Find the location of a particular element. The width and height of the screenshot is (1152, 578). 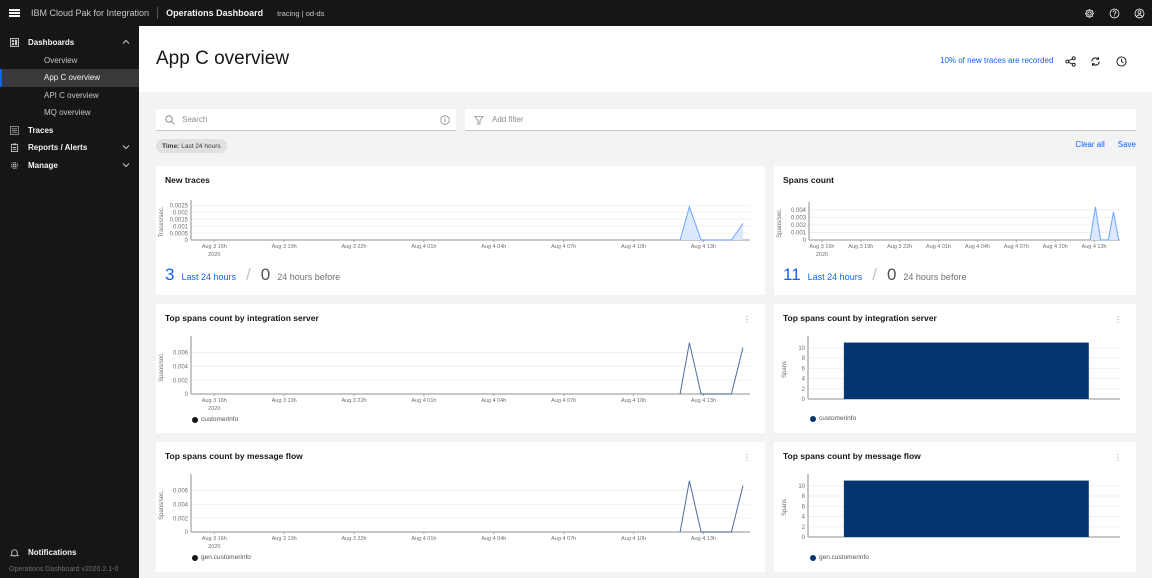

share-button is located at coordinates (1070, 61).